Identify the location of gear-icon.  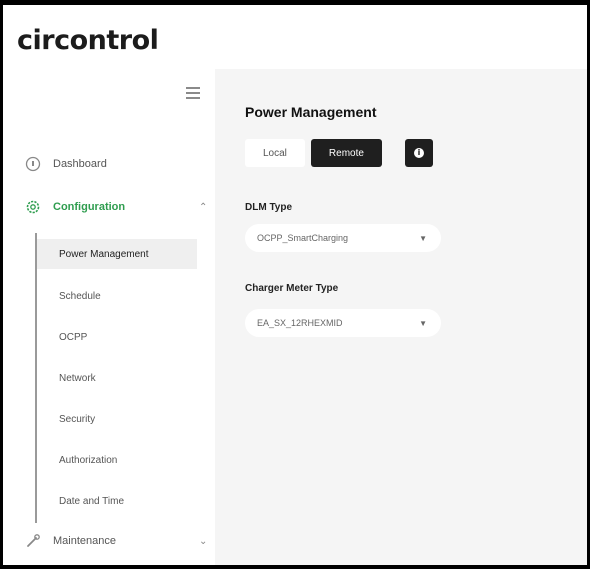
(33, 207).